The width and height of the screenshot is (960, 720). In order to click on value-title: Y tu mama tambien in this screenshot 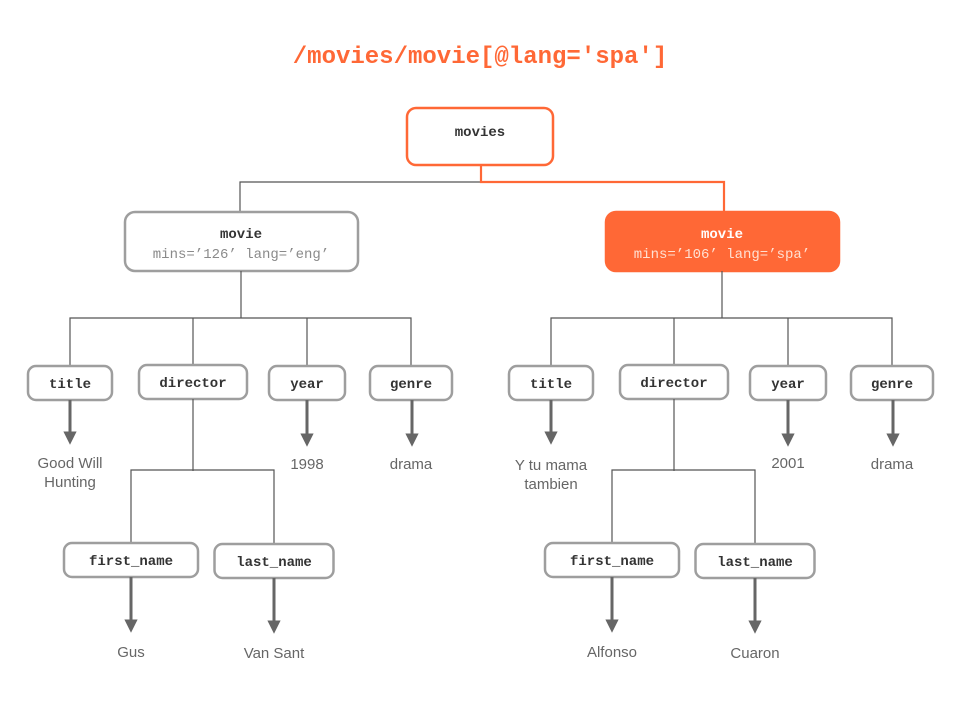, I will do `click(551, 475)`.